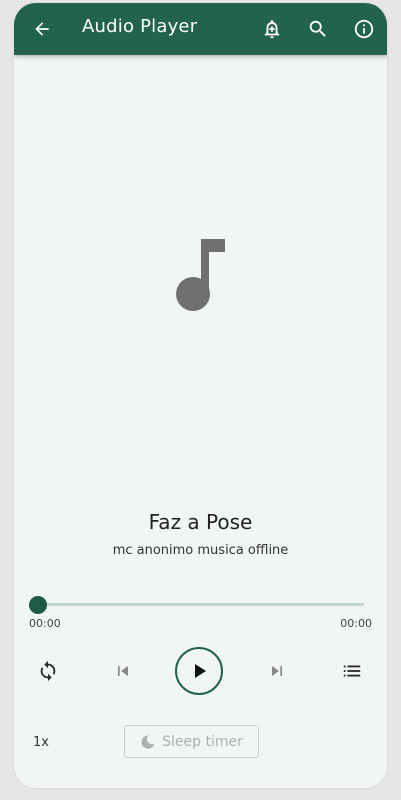 The image size is (401, 800). Describe the element at coordinates (200, 29) in the screenshot. I see `app-bar: Audio Player` at that location.